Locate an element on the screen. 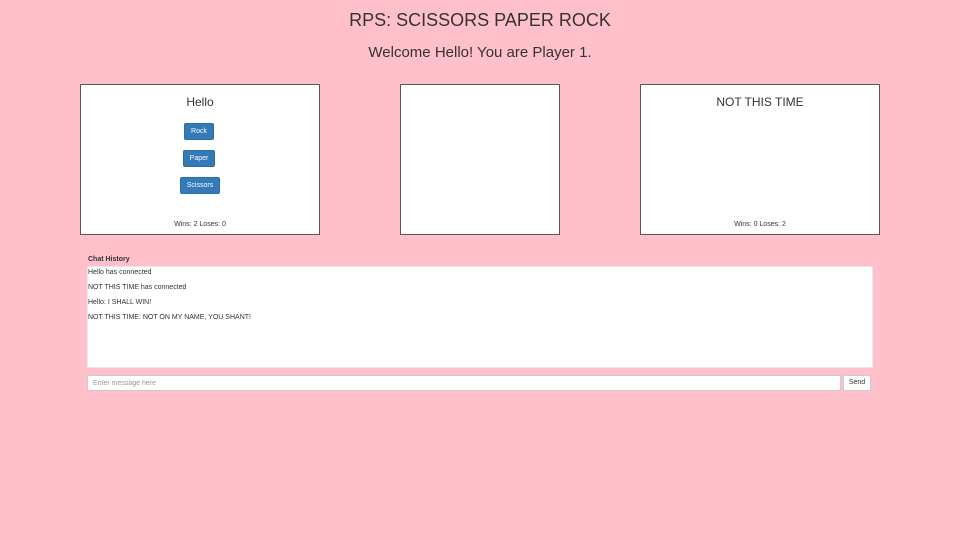 This screenshot has height=540, width=960. chat-message: Hello has connected is located at coordinates (120, 272).